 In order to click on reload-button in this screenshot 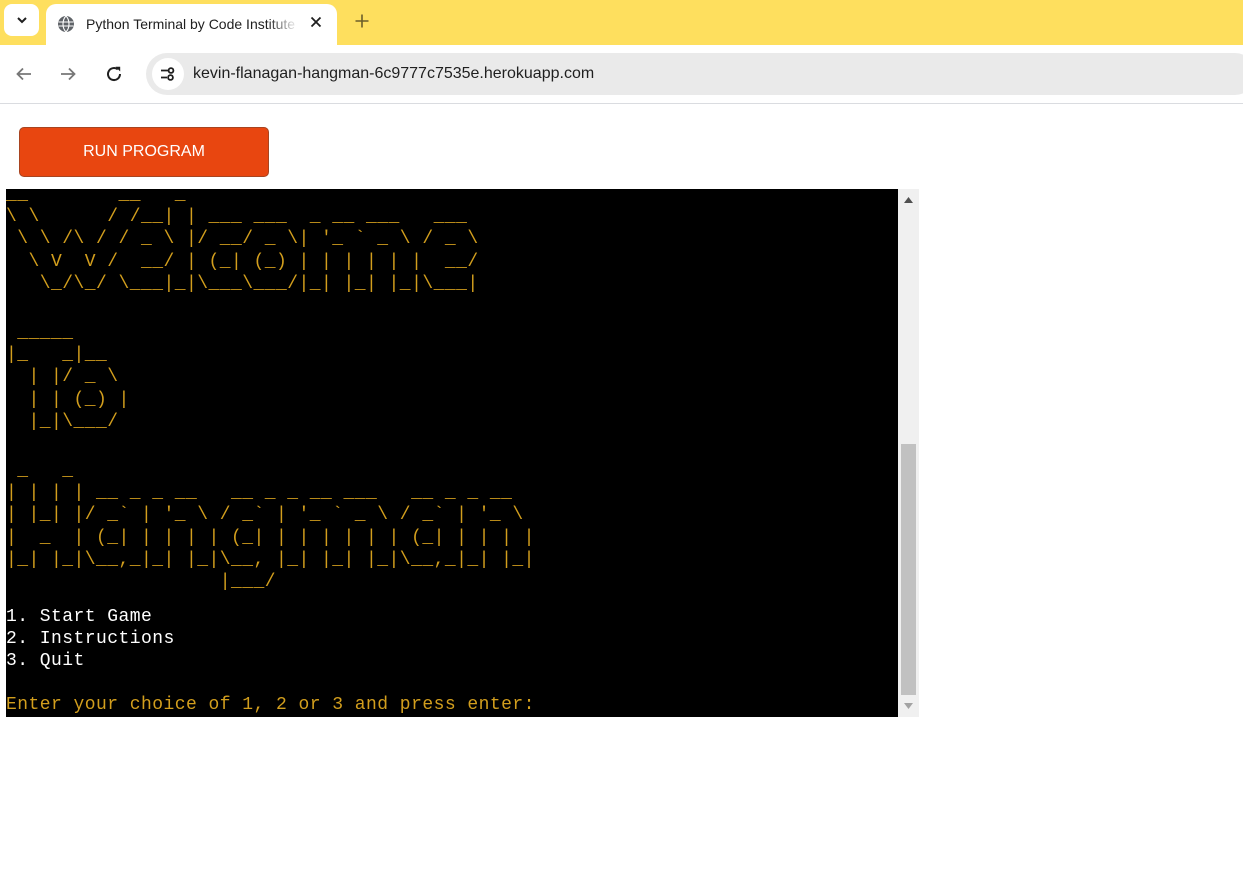, I will do `click(114, 74)`.